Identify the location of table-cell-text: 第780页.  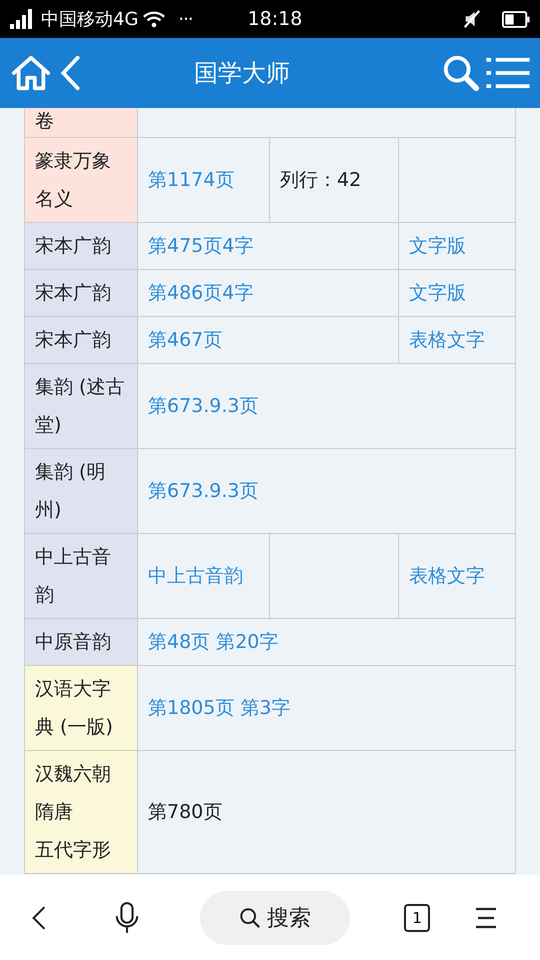
(185, 812).